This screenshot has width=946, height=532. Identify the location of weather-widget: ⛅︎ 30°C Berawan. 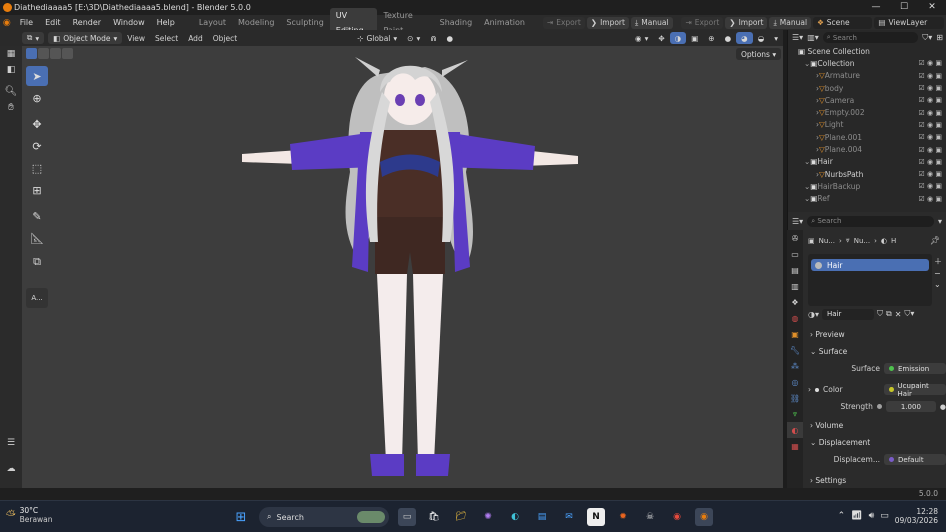
(29, 515).